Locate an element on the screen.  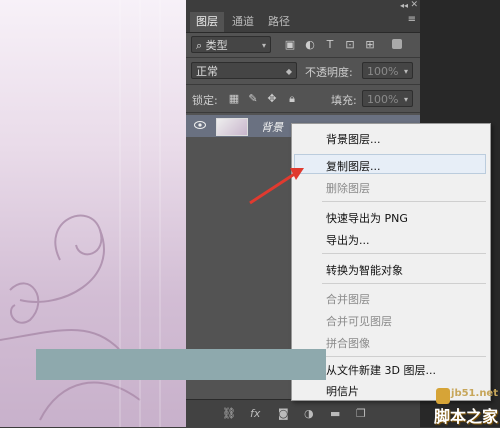
smart-object-filter-icon: ⊞ is located at coordinates (370, 45).